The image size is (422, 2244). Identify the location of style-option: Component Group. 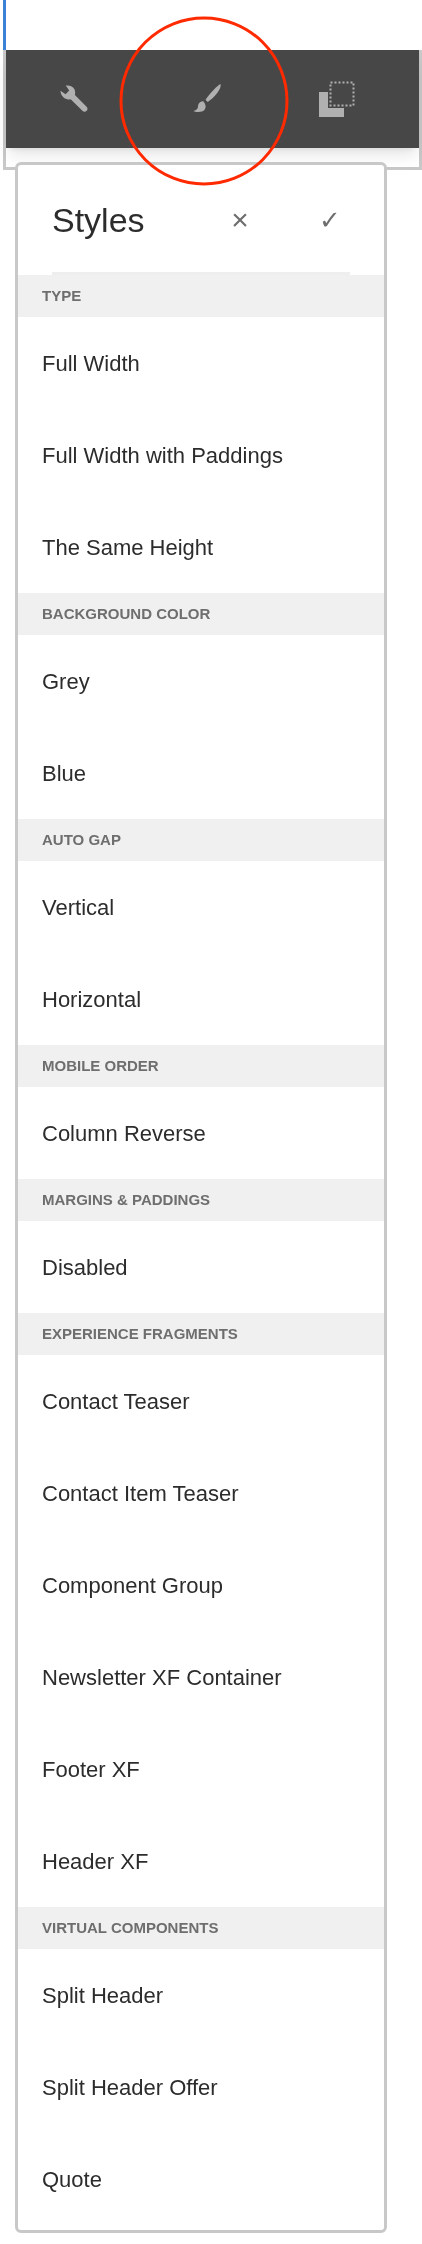
(201, 1585).